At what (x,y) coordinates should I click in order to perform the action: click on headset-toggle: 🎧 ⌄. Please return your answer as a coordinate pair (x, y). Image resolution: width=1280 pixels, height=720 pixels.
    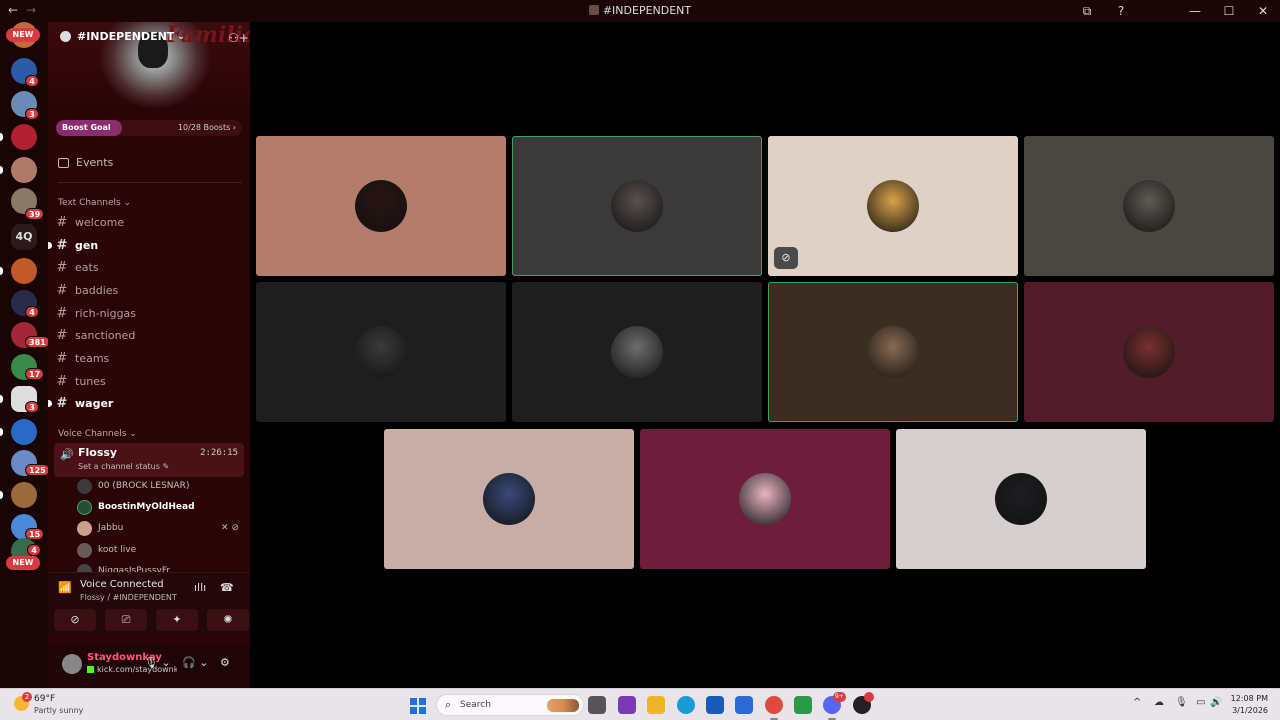
    Looking at the image, I should click on (195, 662).